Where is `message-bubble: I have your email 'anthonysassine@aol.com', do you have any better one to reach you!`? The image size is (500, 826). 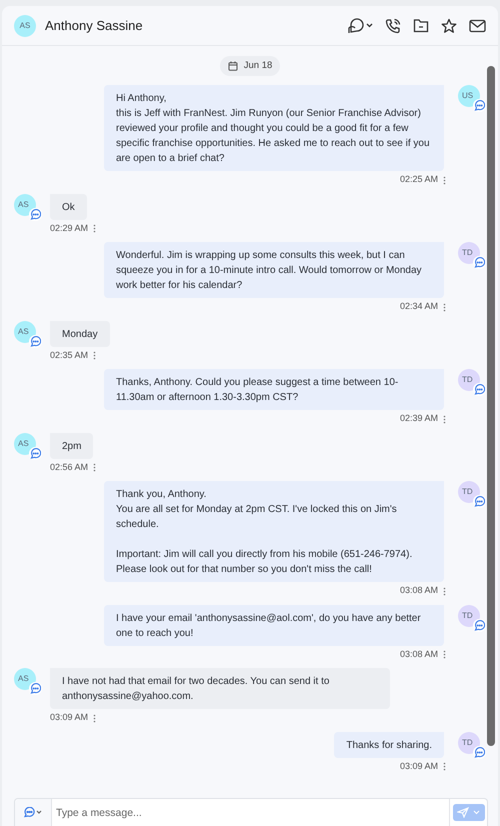 message-bubble: I have your email 'anthonysassine@aol.com', do you have any better one to reach you! is located at coordinates (274, 625).